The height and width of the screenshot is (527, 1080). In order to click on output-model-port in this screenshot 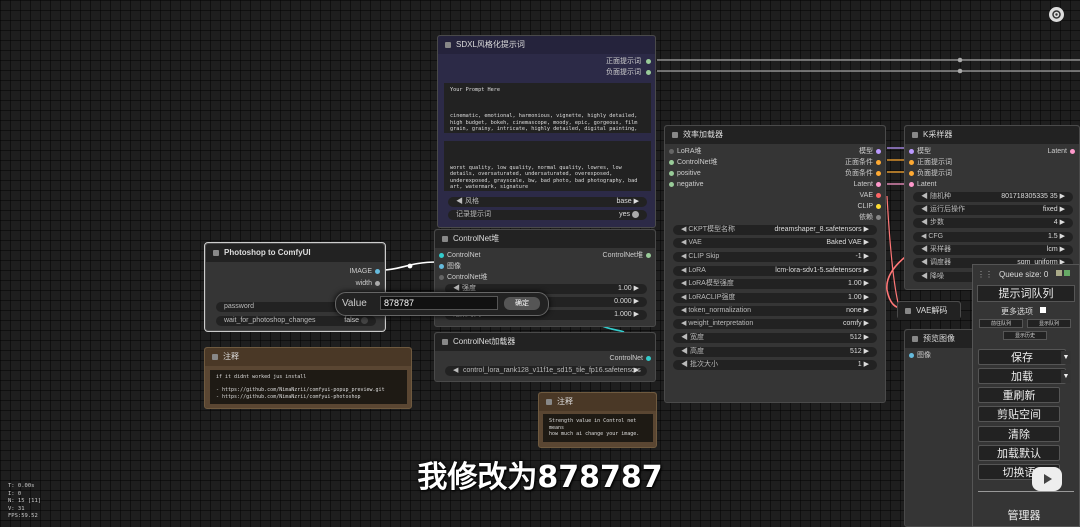, I will do `click(878, 151)`.